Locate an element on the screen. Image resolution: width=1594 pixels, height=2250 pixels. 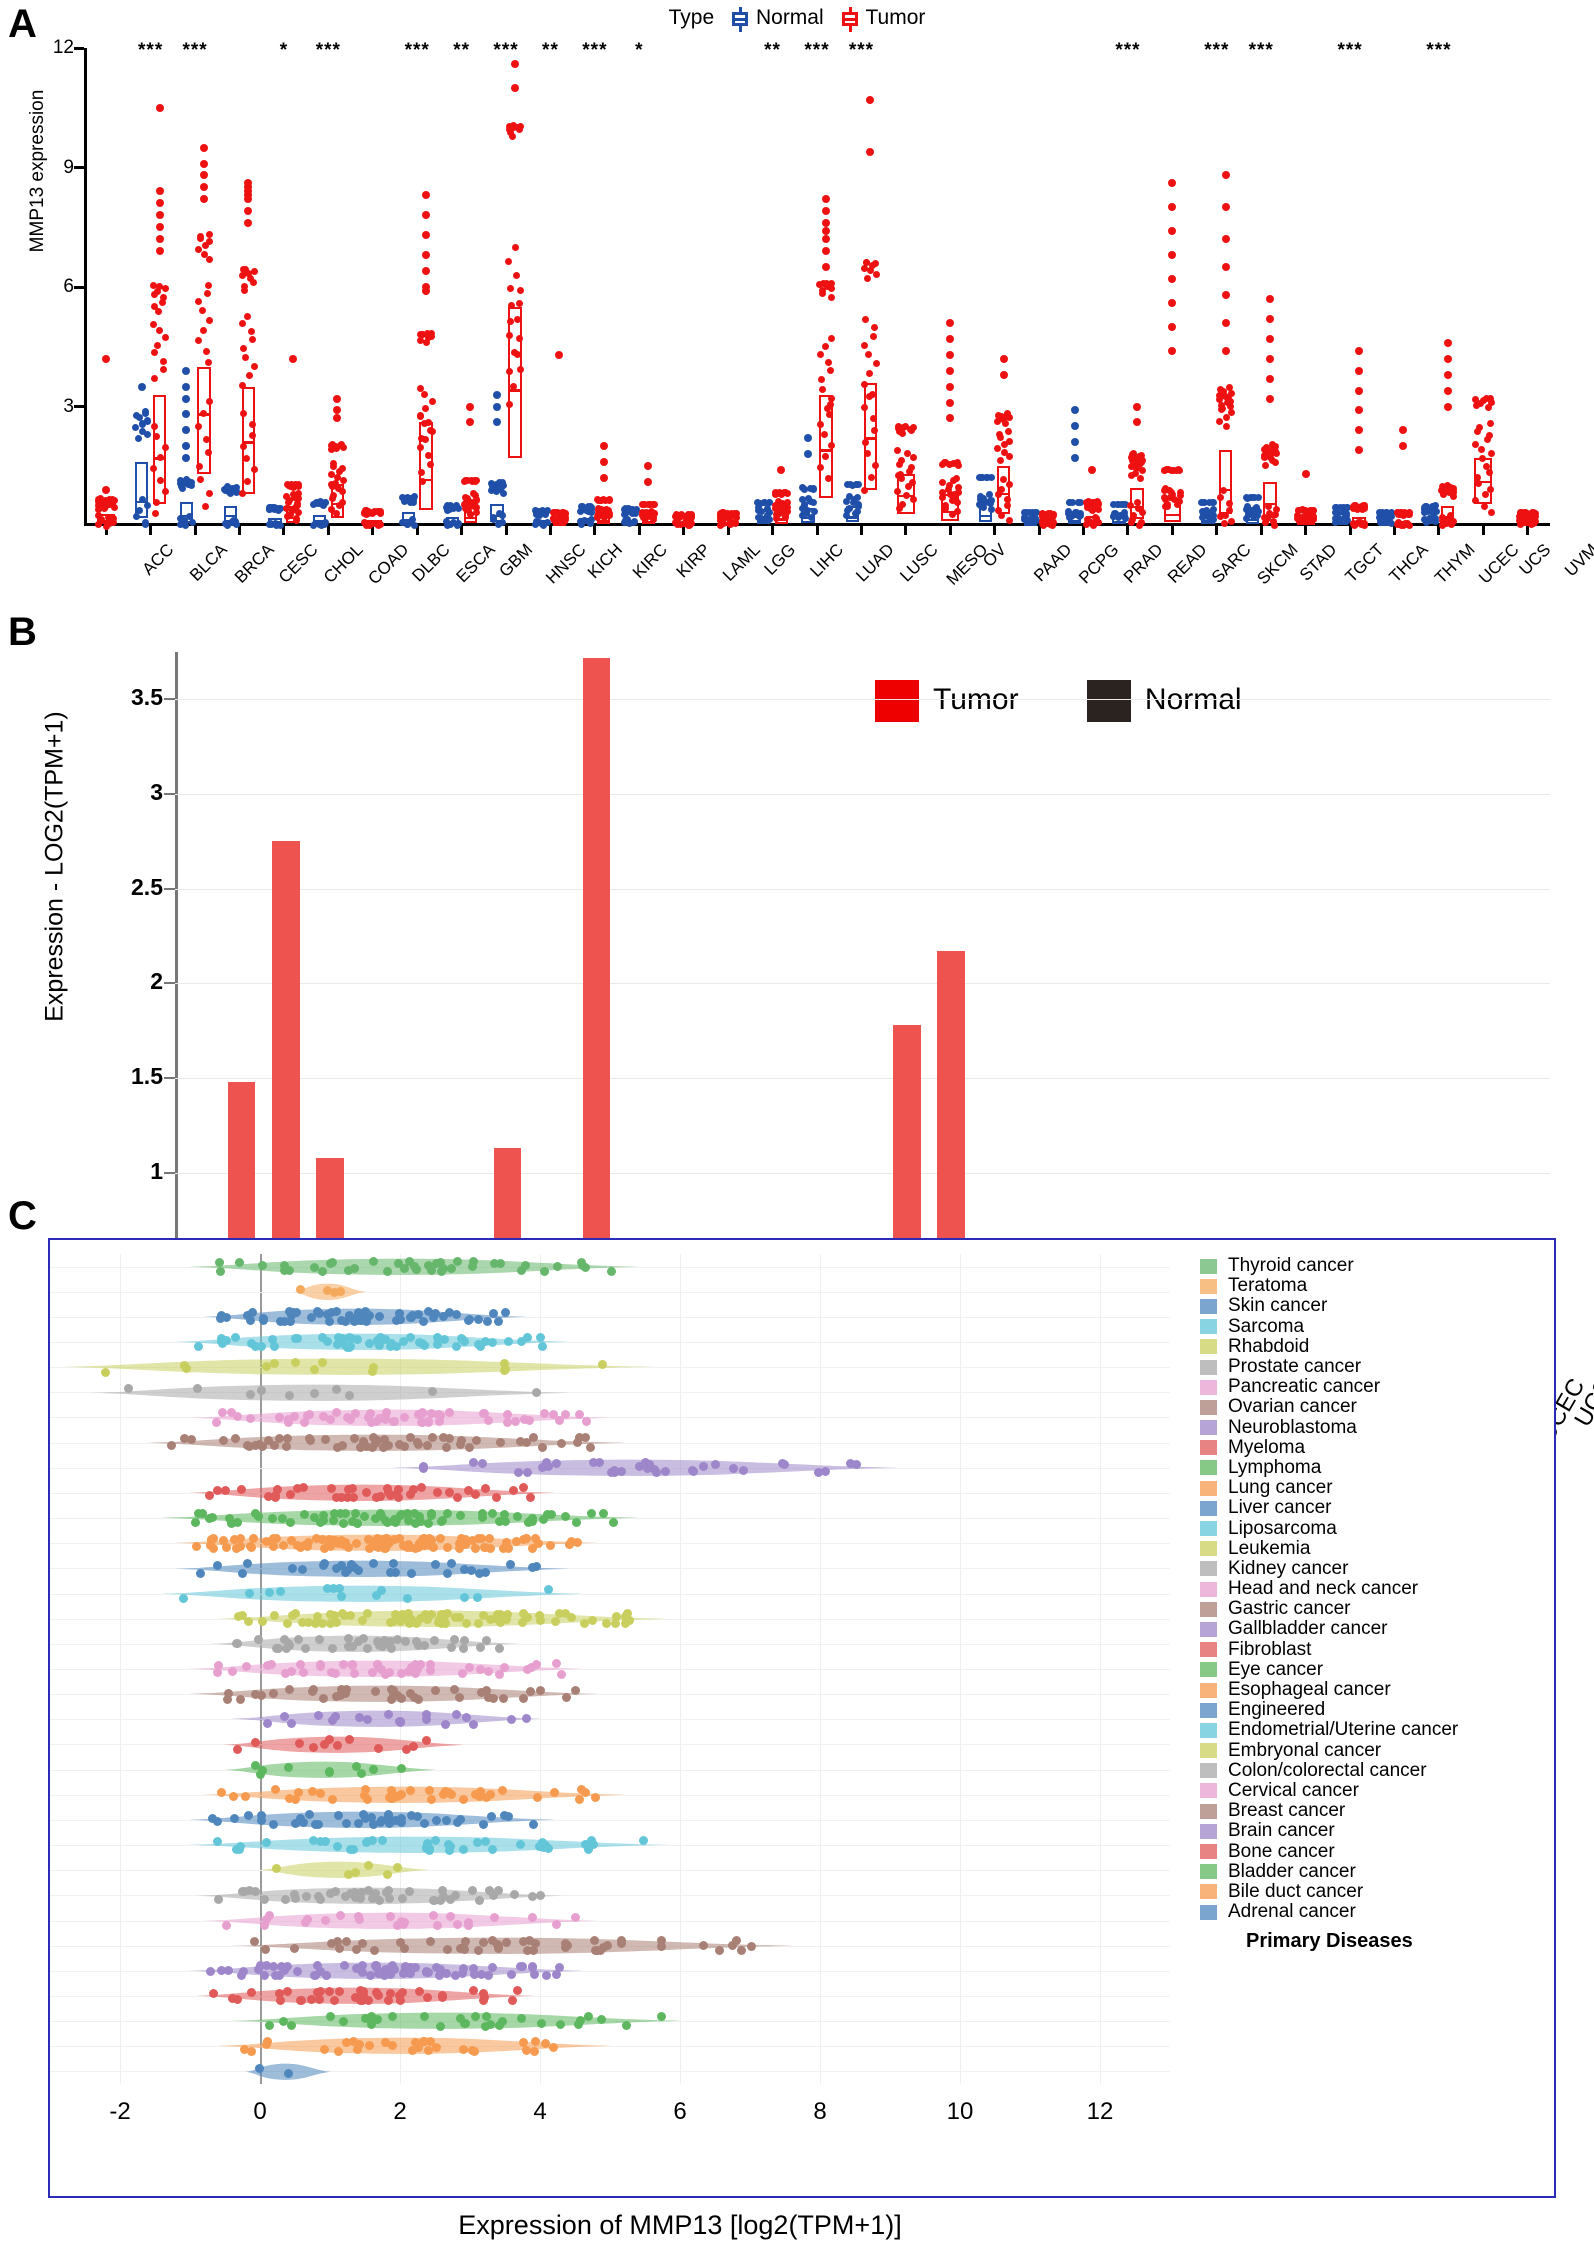
legend-entry: Liver cancer is located at coordinates (1375, 1507).